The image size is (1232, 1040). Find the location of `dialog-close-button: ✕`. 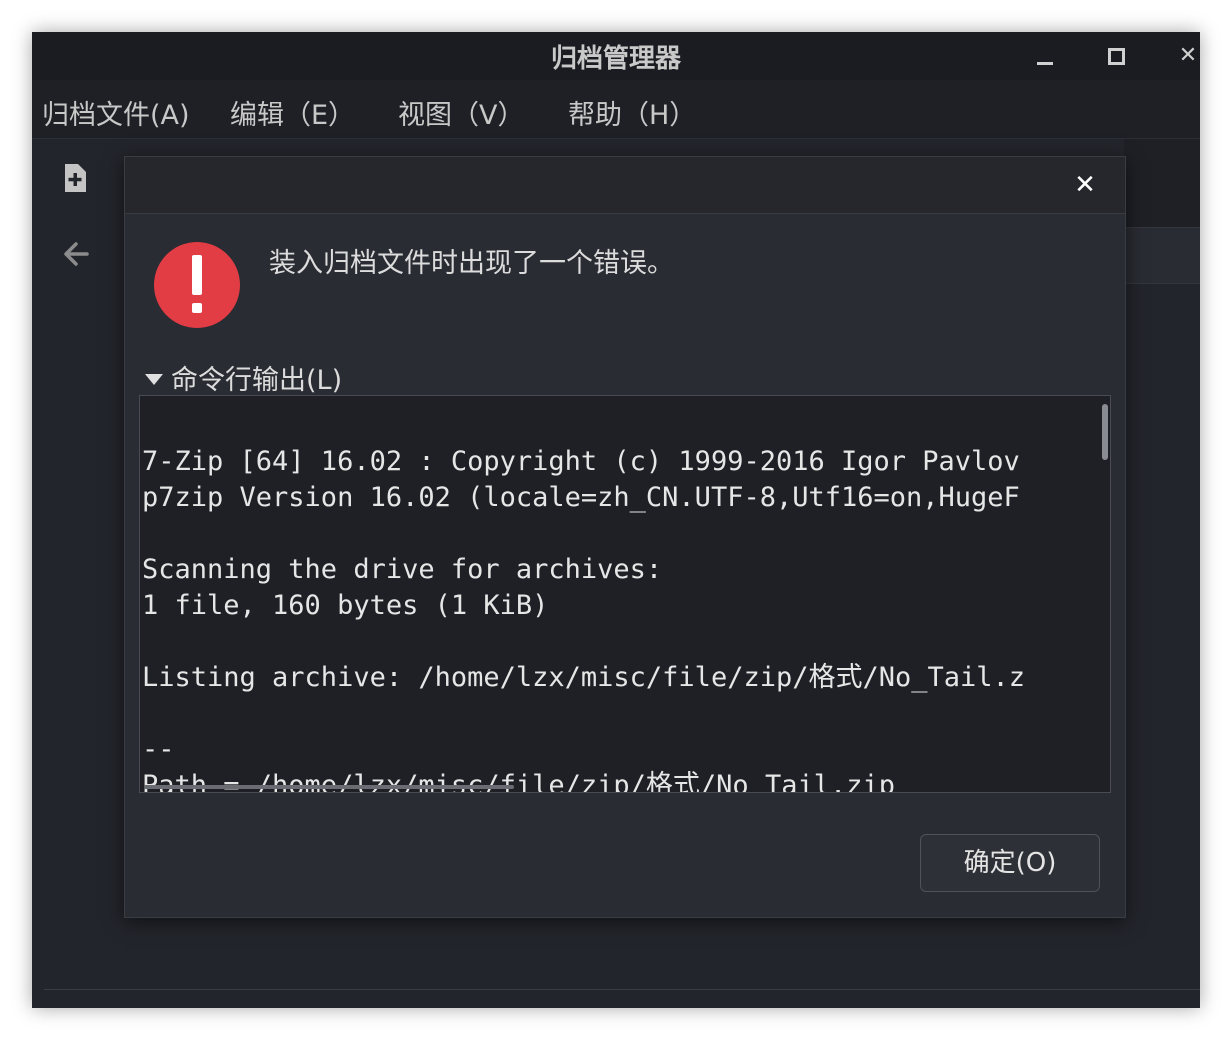

dialog-close-button: ✕ is located at coordinates (1085, 185).